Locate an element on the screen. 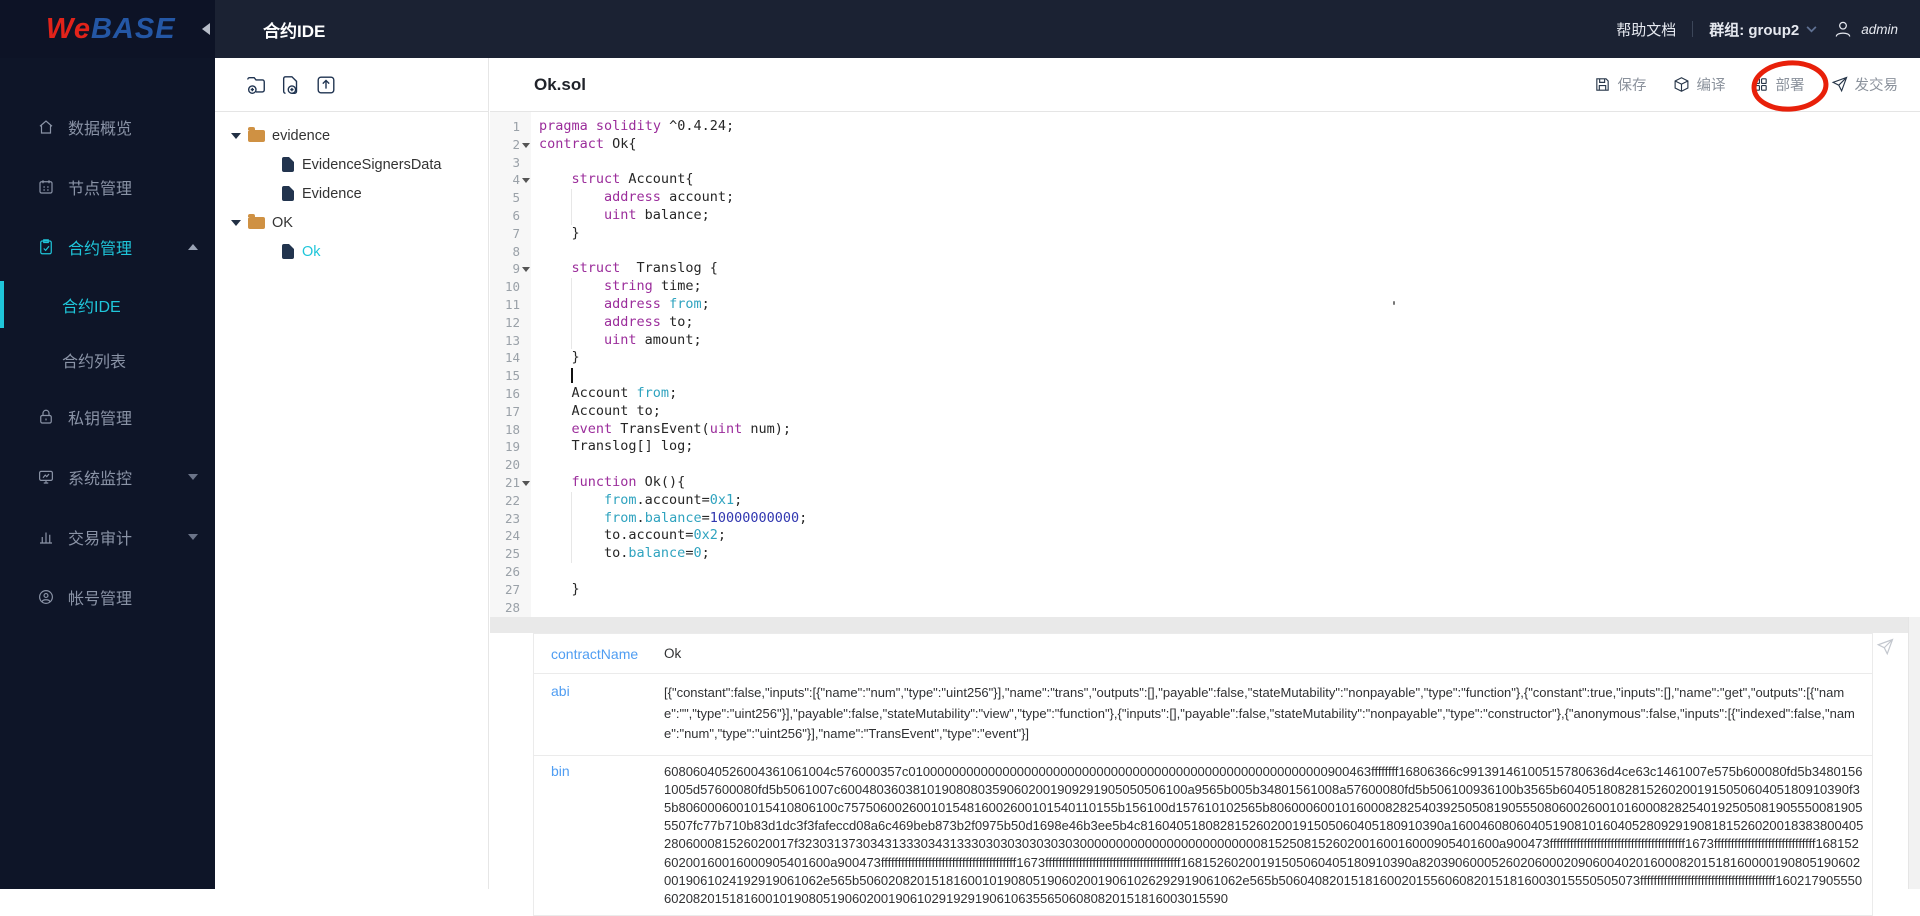 The height and width of the screenshot is (916, 1920). output-key: bin is located at coordinates (599, 839).